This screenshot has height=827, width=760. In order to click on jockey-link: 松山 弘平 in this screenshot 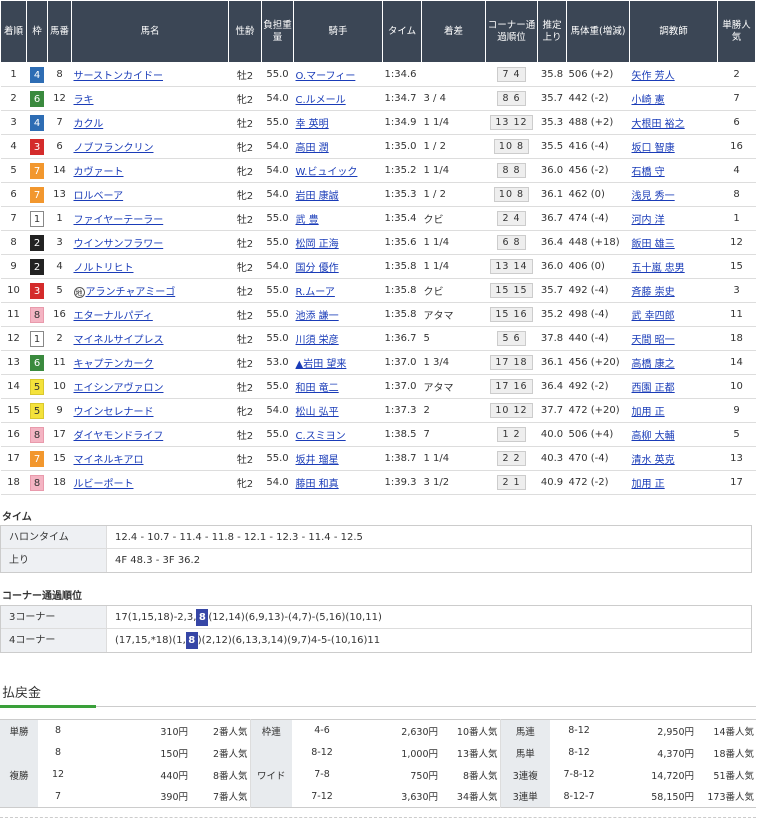, I will do `click(317, 412)`.